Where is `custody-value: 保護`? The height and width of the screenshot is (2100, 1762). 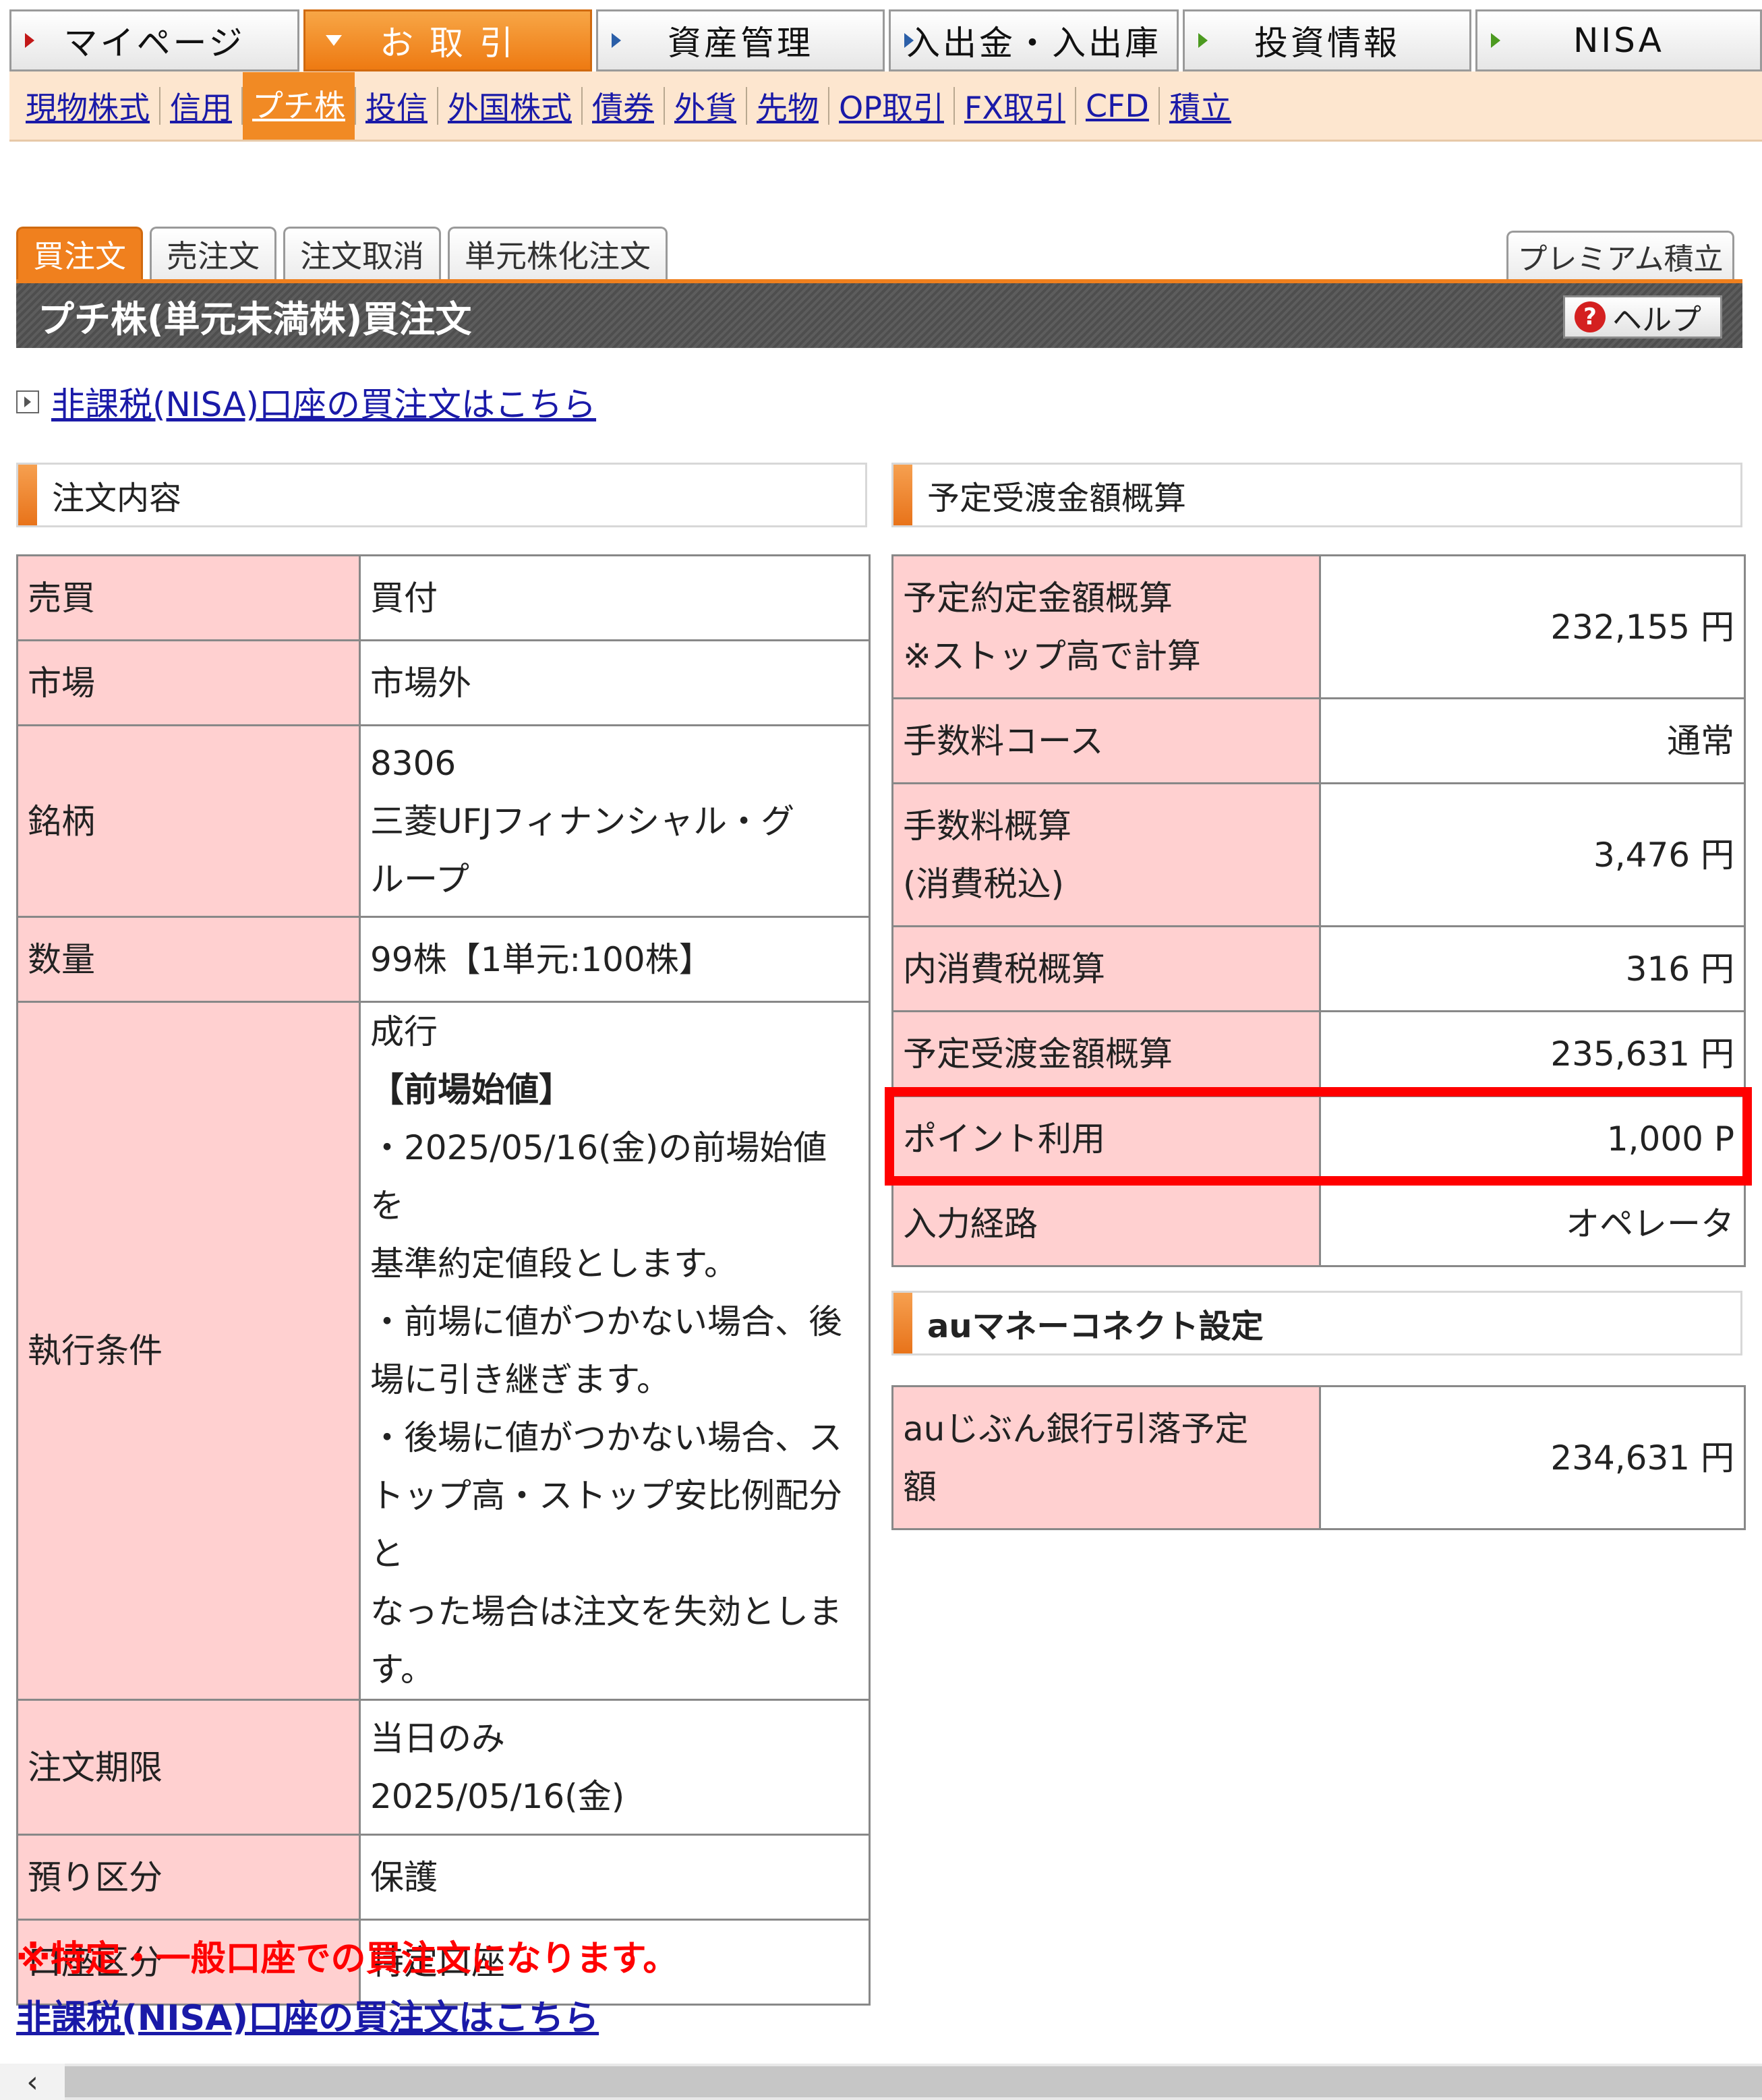 custody-value: 保護 is located at coordinates (615, 1877).